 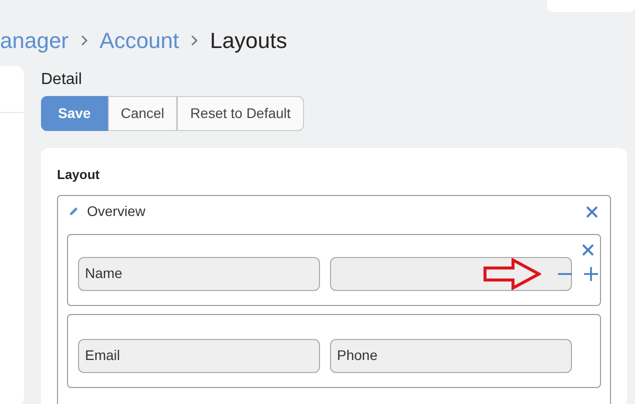 What do you see at coordinates (249, 40) in the screenshot?
I see `breadcrumb-current: Layouts` at bounding box center [249, 40].